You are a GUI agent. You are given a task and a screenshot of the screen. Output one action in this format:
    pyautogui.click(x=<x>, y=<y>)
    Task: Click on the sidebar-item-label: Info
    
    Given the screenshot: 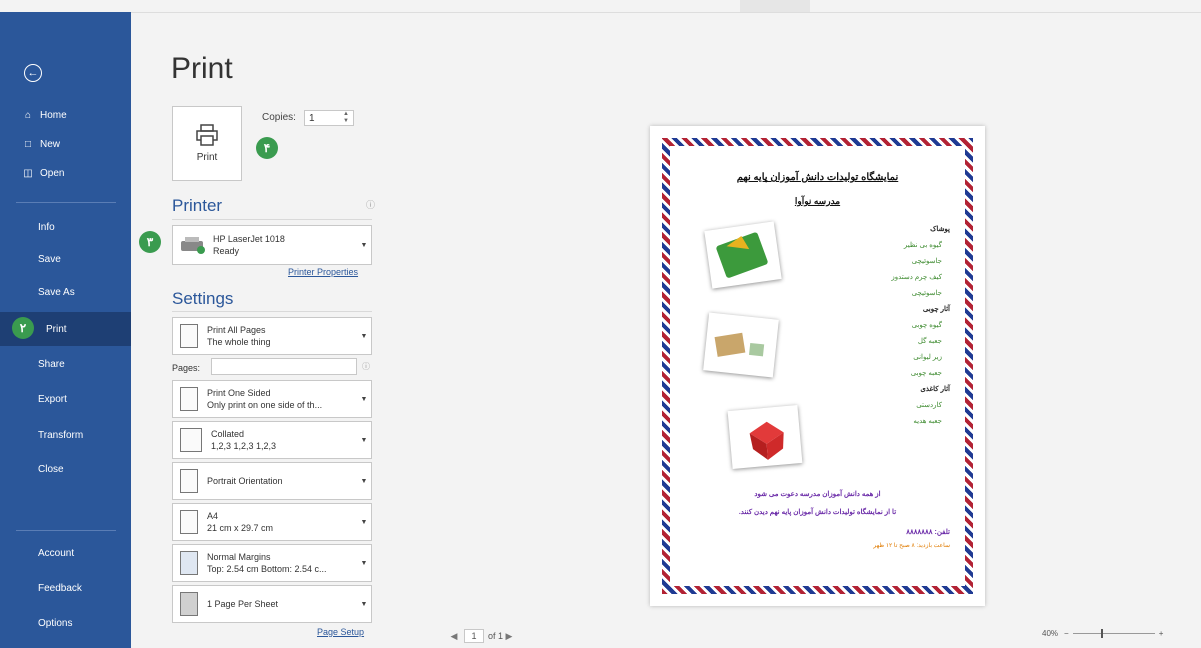 What is the action you would take?
    pyautogui.click(x=46, y=227)
    